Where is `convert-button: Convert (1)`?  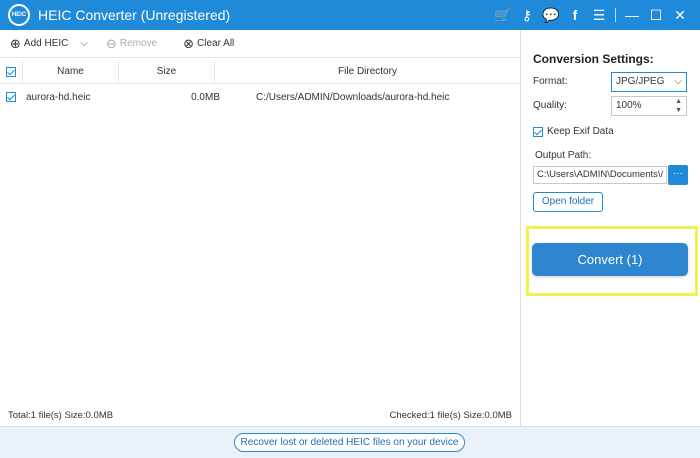 convert-button: Convert (1) is located at coordinates (610, 259).